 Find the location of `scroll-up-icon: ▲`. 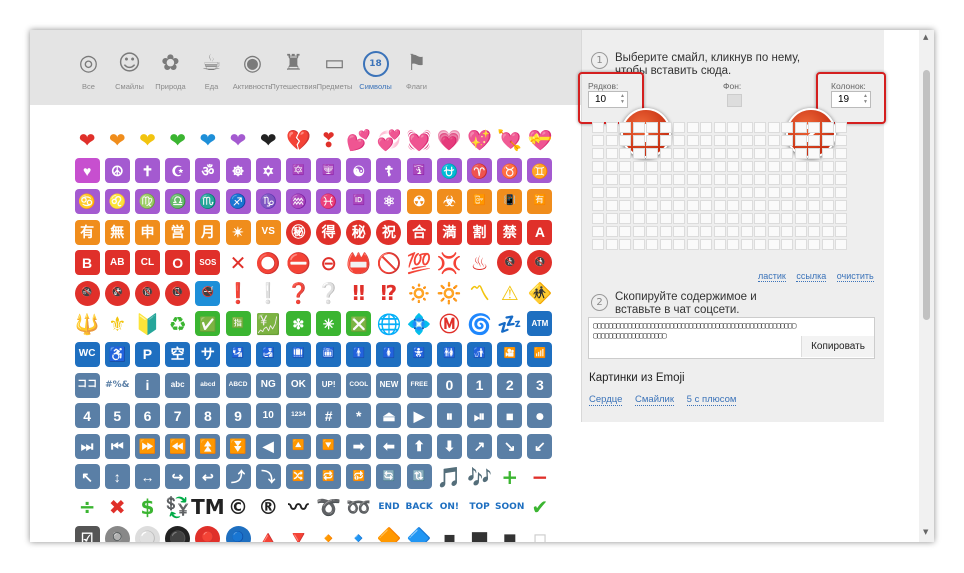

scroll-up-icon: ▲ is located at coordinates (925, 37).